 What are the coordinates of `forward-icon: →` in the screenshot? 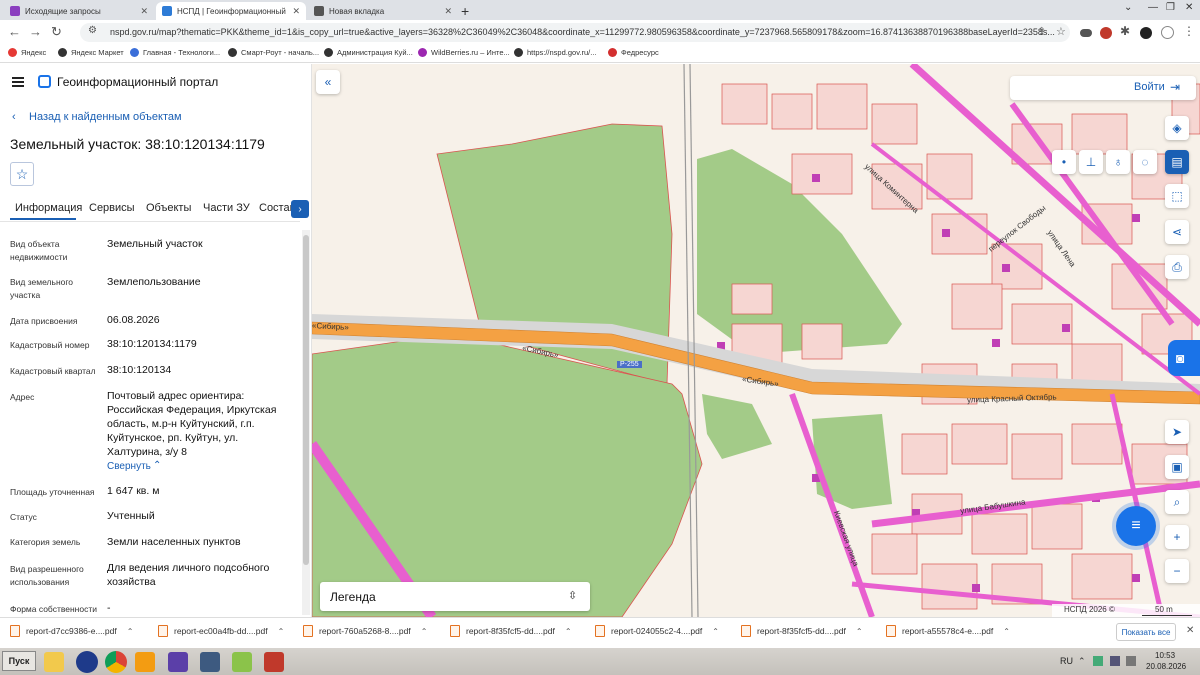 It's located at (35, 31).